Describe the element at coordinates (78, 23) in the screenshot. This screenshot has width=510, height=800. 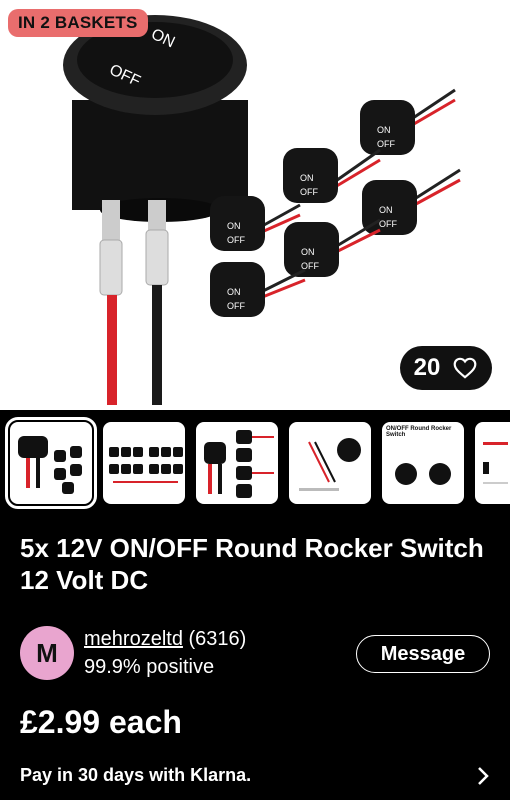
I see `in-baskets-badge: IN 2 BASKETS` at that location.